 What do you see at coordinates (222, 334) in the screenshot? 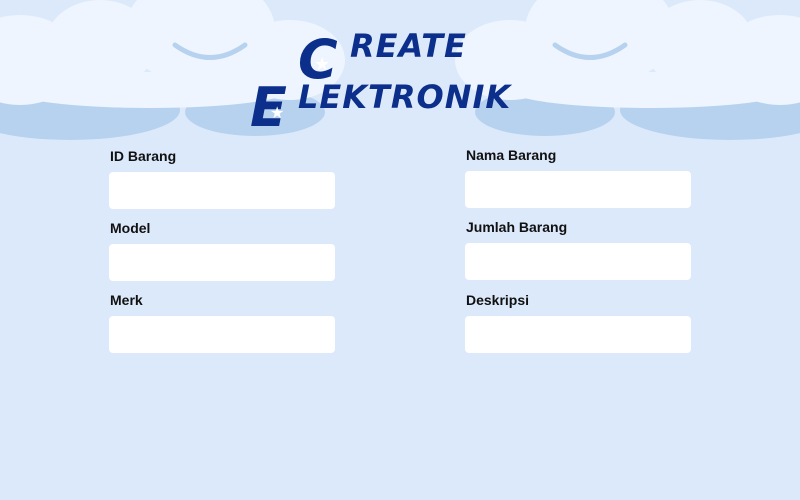
I see `merk-input` at bounding box center [222, 334].